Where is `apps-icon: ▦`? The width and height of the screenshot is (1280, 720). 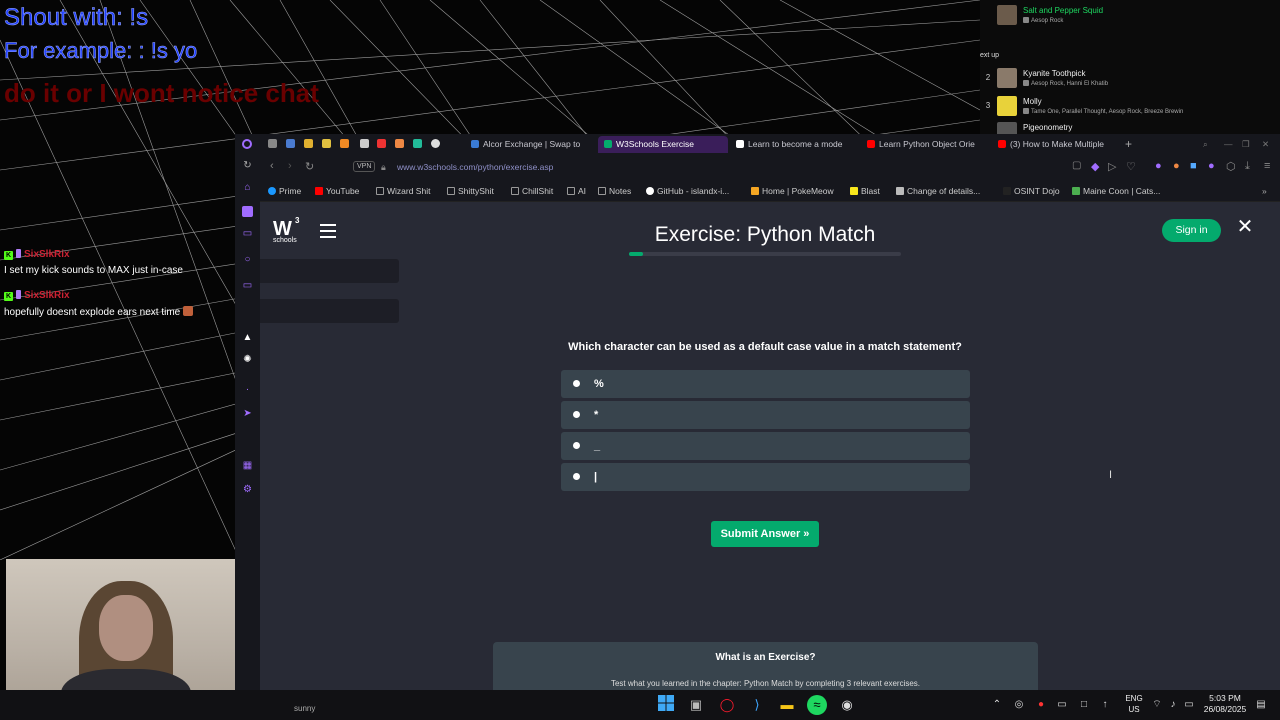
apps-icon: ▦ is located at coordinates (247, 465).